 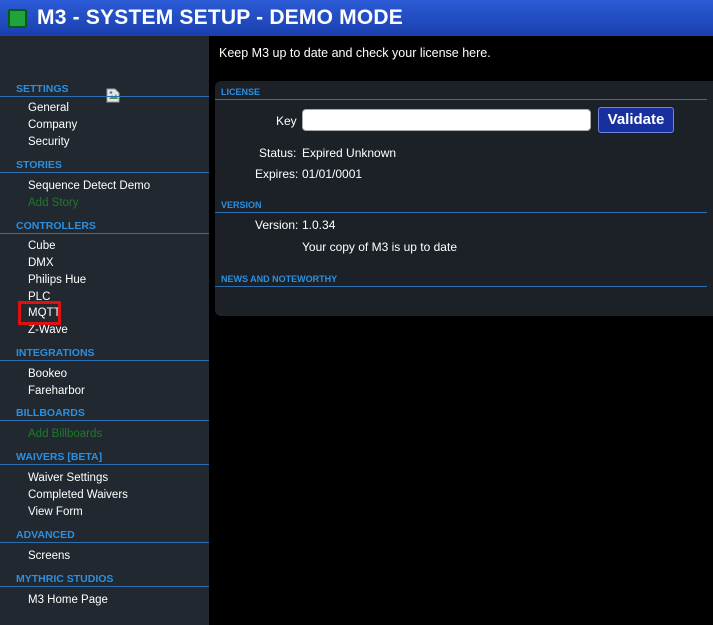 What do you see at coordinates (461, 279) in the screenshot?
I see `news-header: NEWS AND NOTEWORTHY` at bounding box center [461, 279].